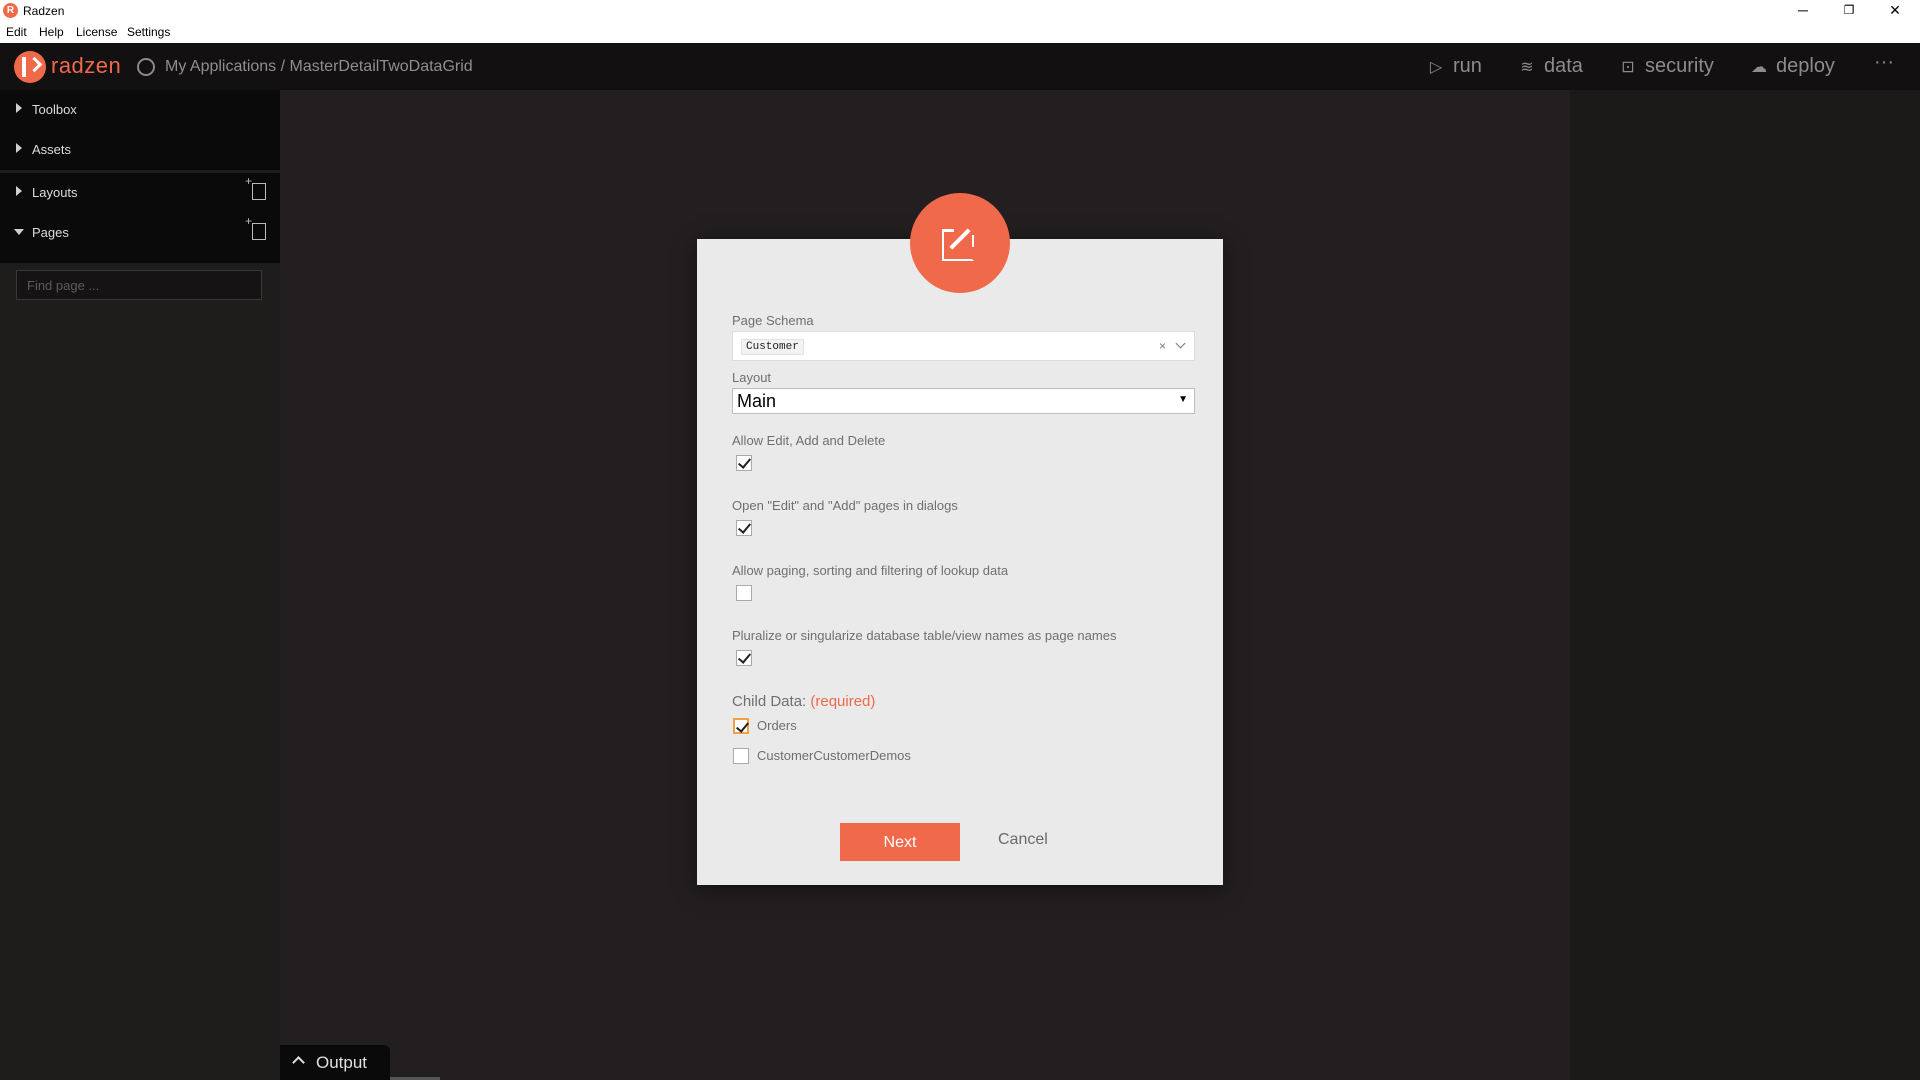 This screenshot has height=1080, width=1920. What do you see at coordinates (96, 32) in the screenshot?
I see `menu-license: License` at bounding box center [96, 32].